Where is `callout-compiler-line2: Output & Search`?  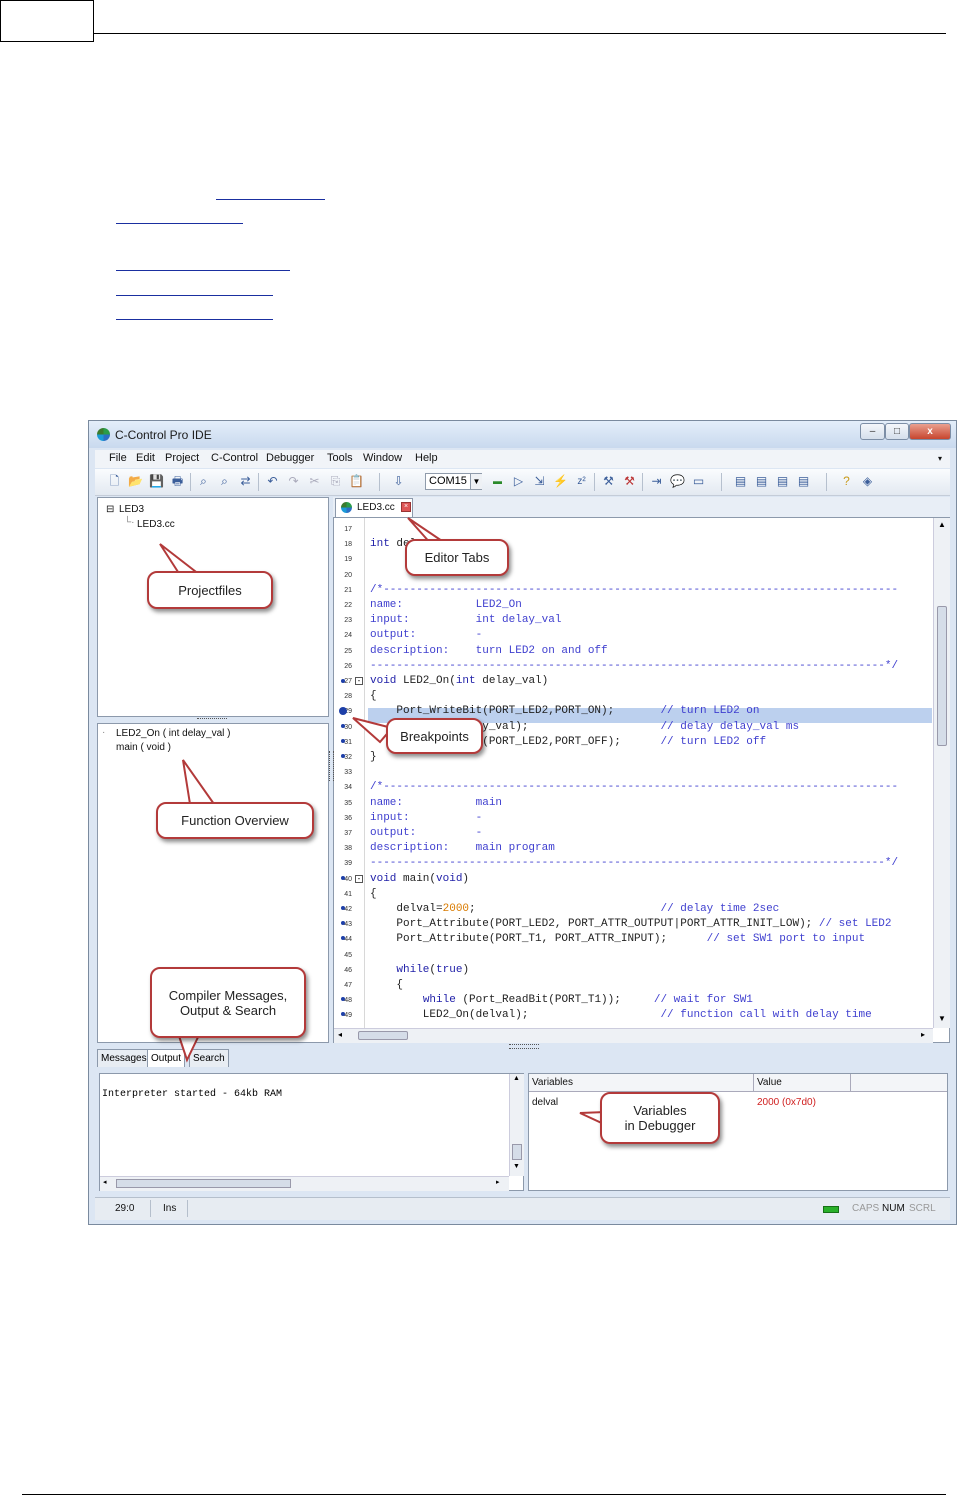 callout-compiler-line2: Output & Search is located at coordinates (228, 1010).